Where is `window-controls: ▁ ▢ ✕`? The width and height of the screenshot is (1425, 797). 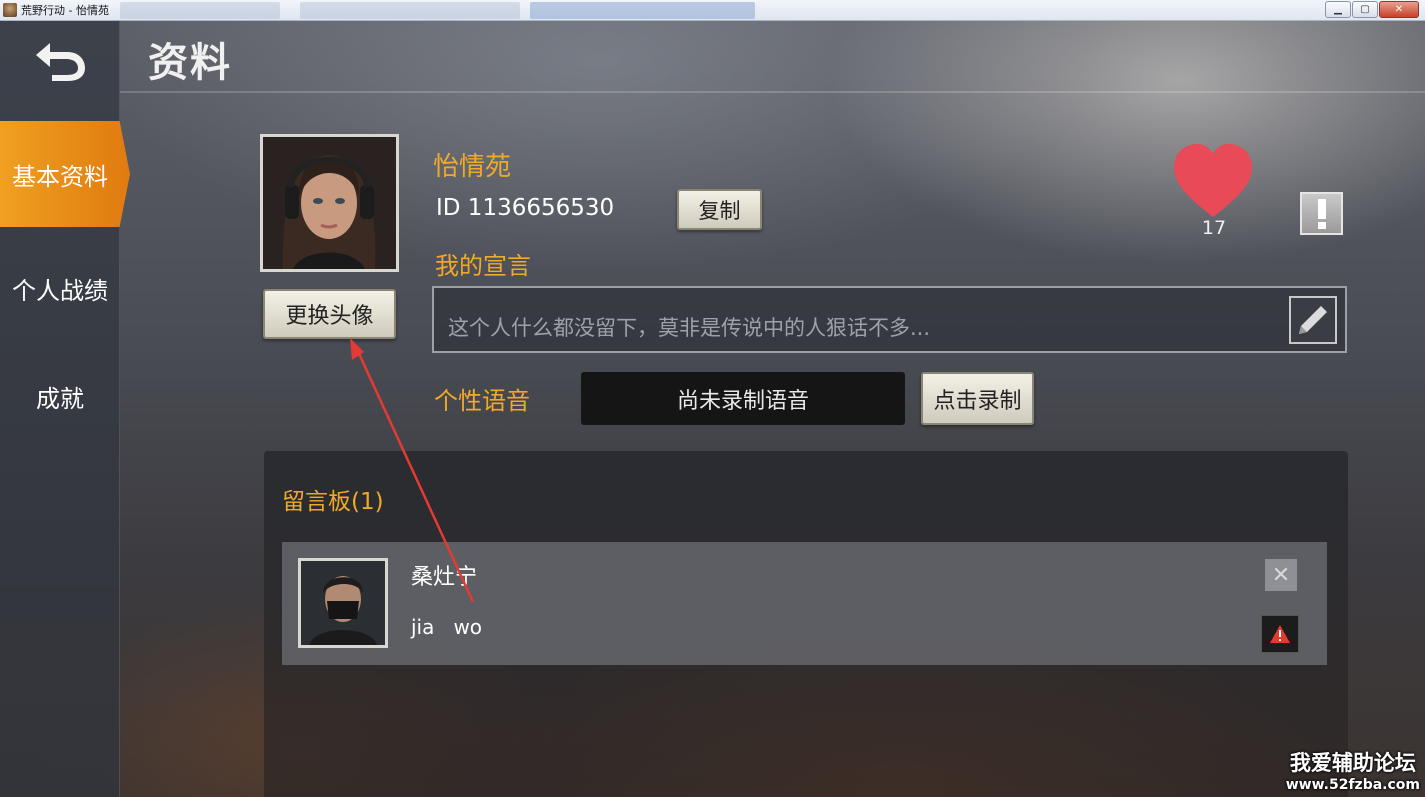 window-controls: ▁ ▢ ✕ is located at coordinates (1372, 9).